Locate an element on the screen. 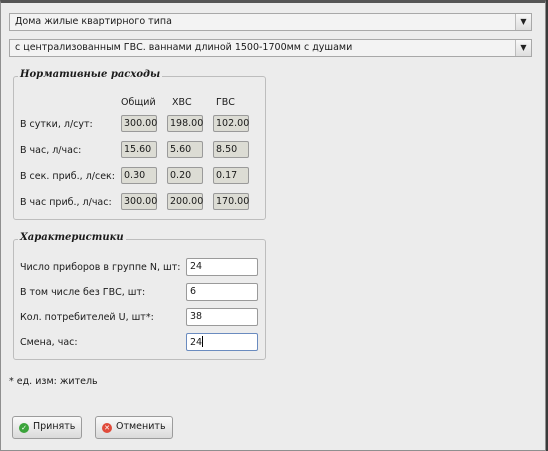  header-cold-water: ХВС is located at coordinates (182, 102).